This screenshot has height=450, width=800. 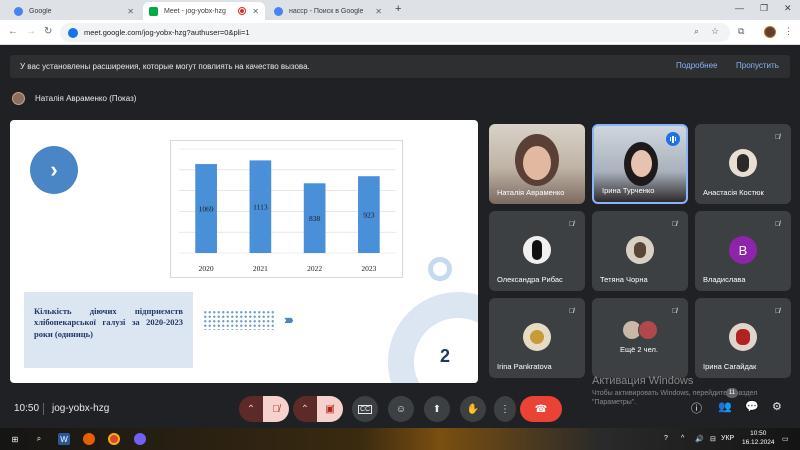 What do you see at coordinates (743, 251) in the screenshot?
I see `participant-tile: 🎙̸ B Владислава` at bounding box center [743, 251].